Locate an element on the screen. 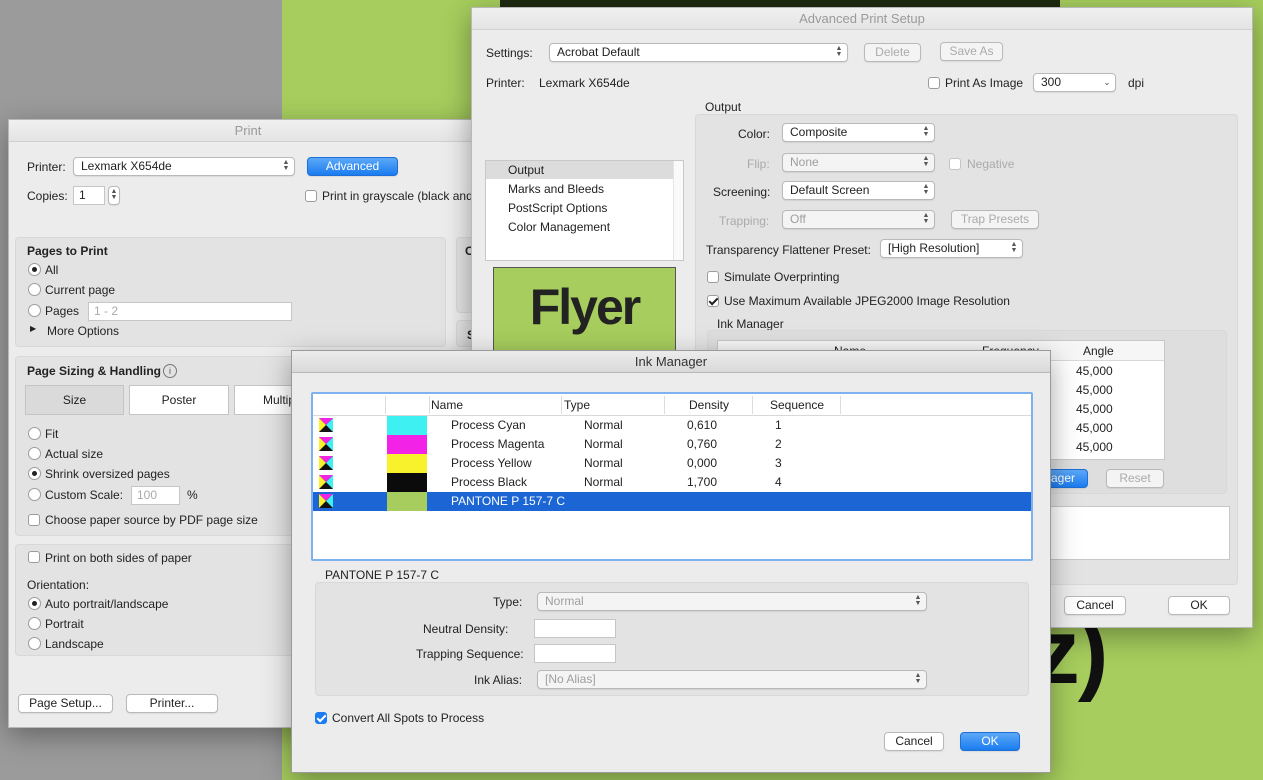 This screenshot has width=1263, height=780. printer-label: Printer: is located at coordinates (46, 167).